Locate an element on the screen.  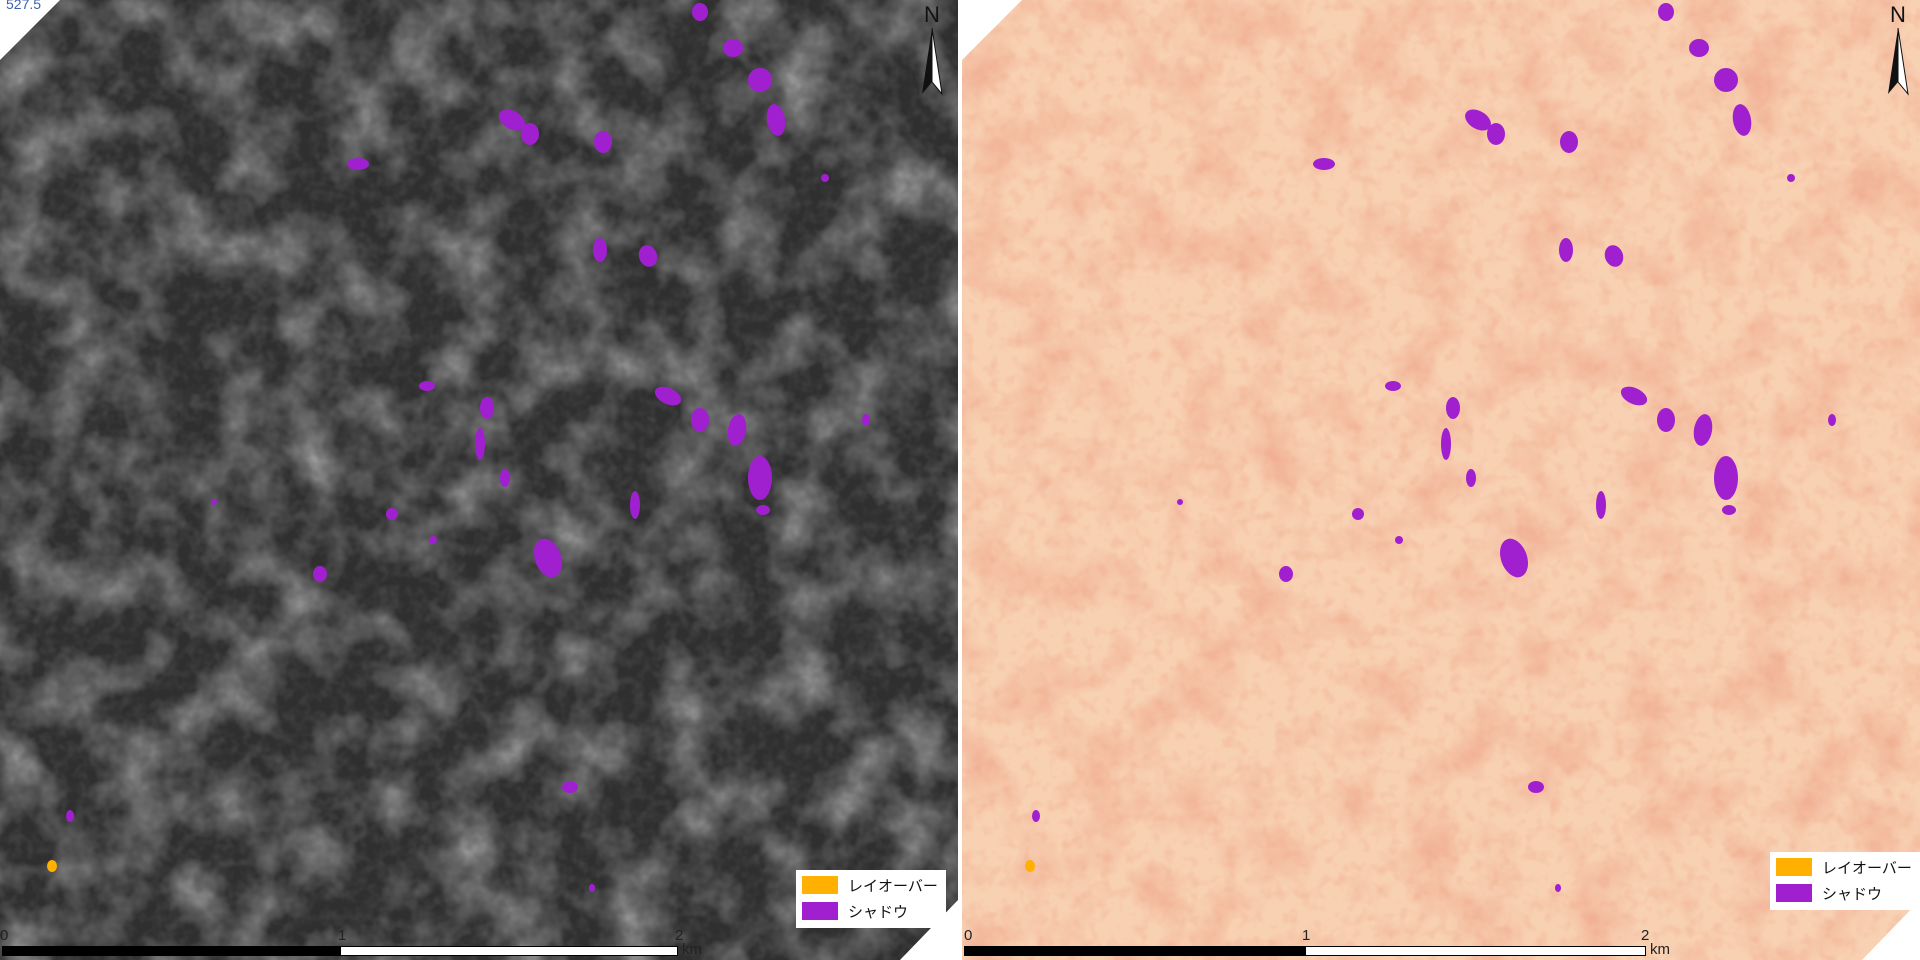
right-scalebar: 0 1 2 km is located at coordinates (1324, 940).